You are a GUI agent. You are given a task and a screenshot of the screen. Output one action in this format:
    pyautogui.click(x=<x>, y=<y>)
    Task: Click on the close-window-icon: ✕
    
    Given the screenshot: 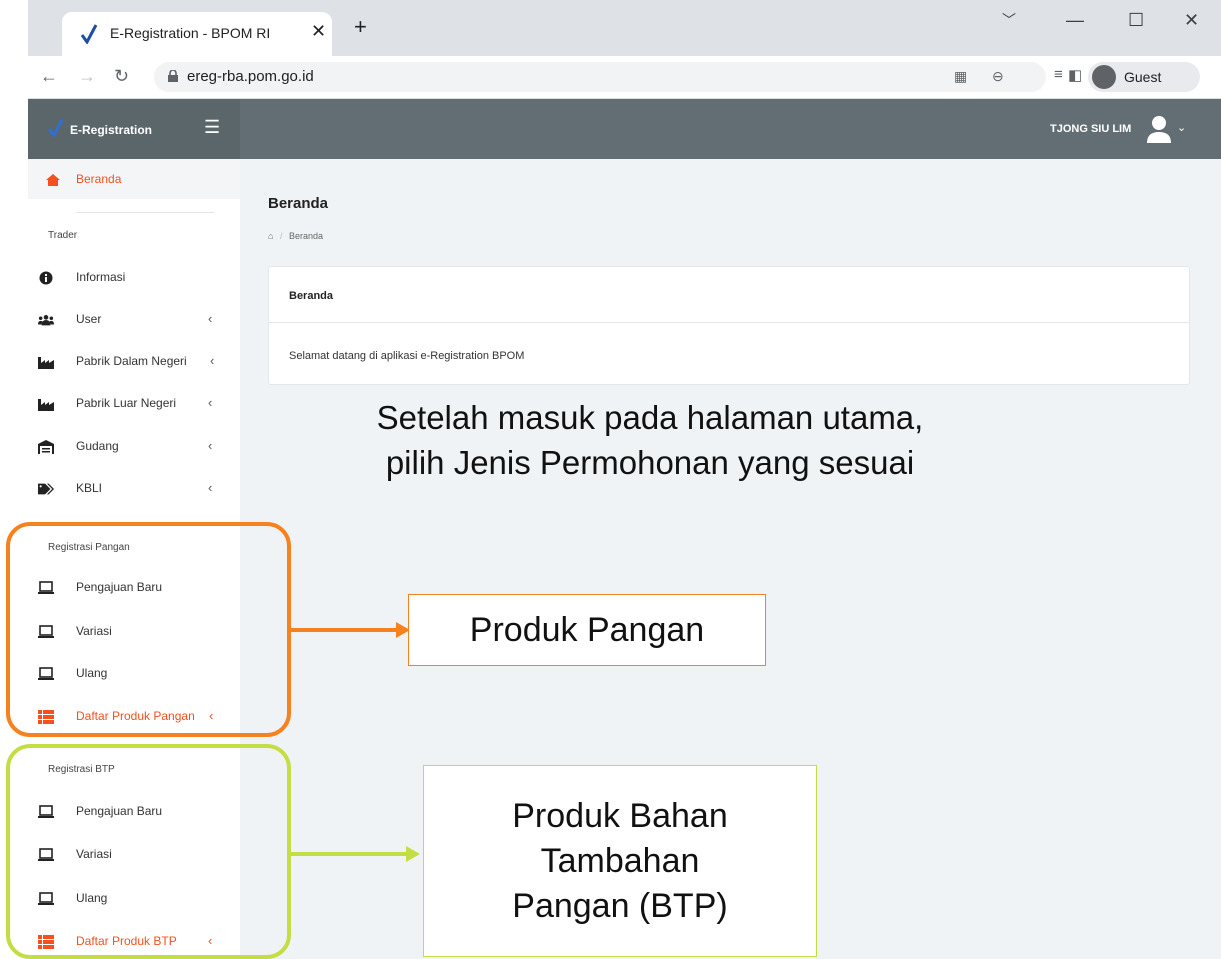 What is the action you would take?
    pyautogui.click(x=1191, y=20)
    